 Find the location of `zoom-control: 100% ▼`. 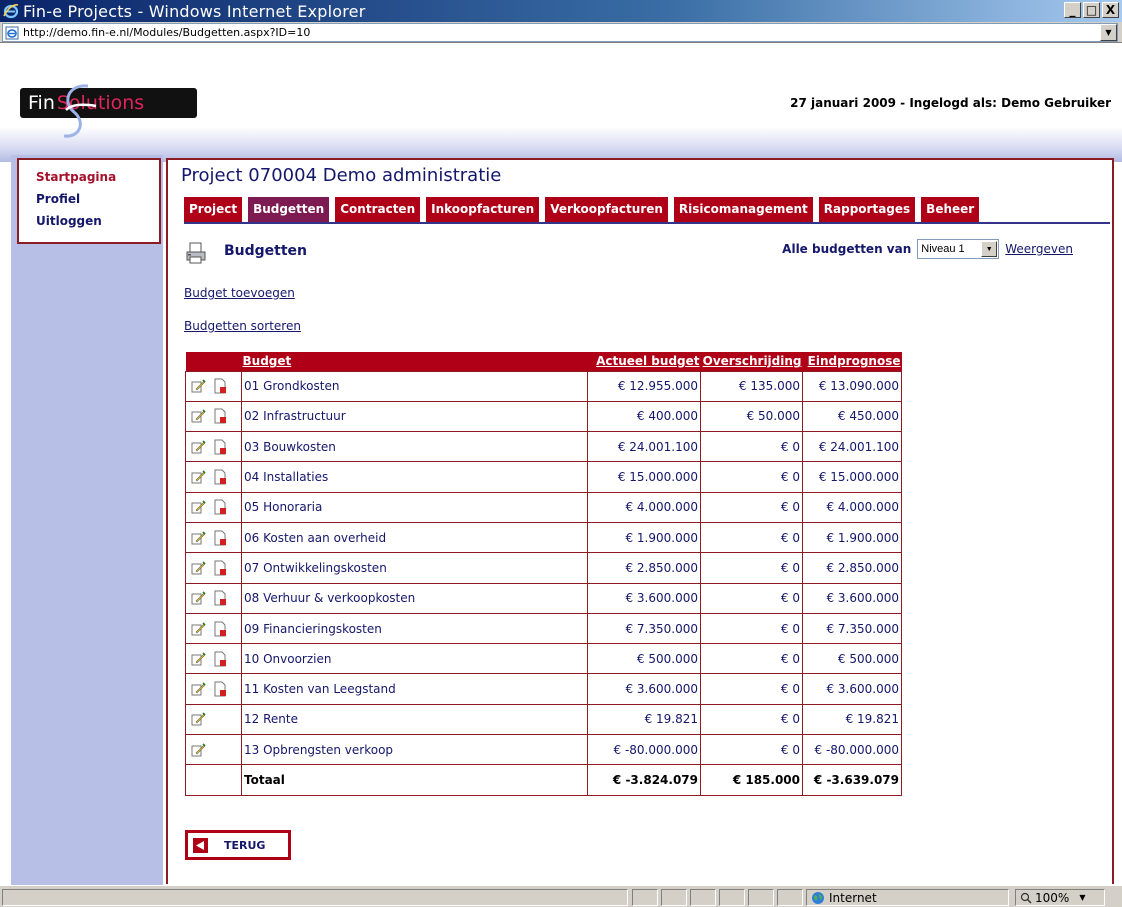

zoom-control: 100% ▼ is located at coordinates (1060, 897).